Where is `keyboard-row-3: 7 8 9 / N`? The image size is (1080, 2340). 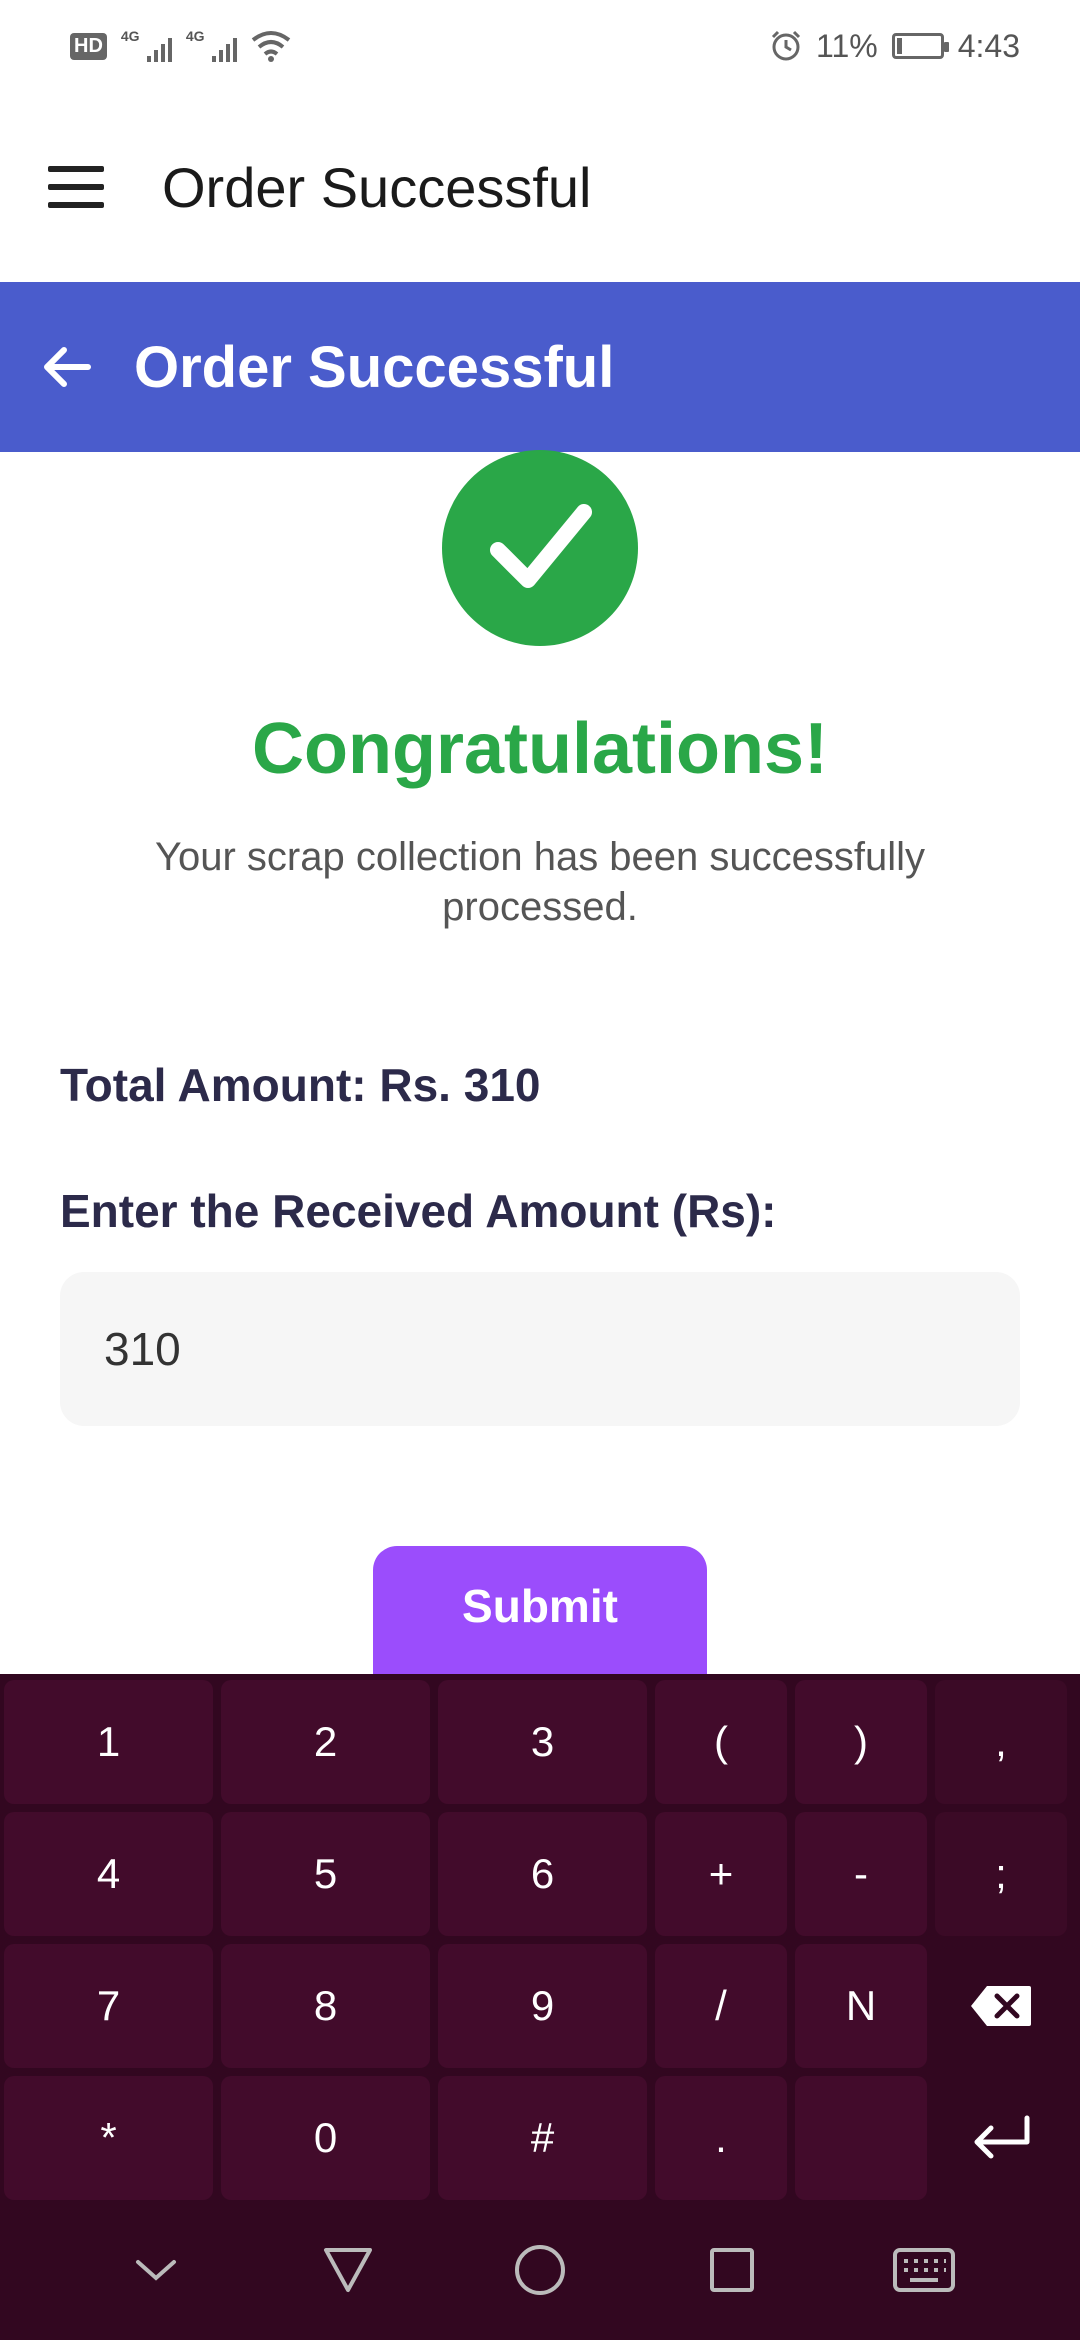
keyboard-row-3: 7 8 9 / N is located at coordinates (540, 2006).